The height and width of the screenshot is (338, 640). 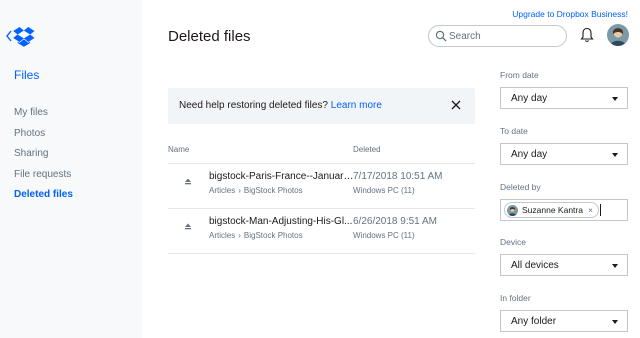 I want to click on token-name: Suzanne Kantra, so click(x=552, y=210).